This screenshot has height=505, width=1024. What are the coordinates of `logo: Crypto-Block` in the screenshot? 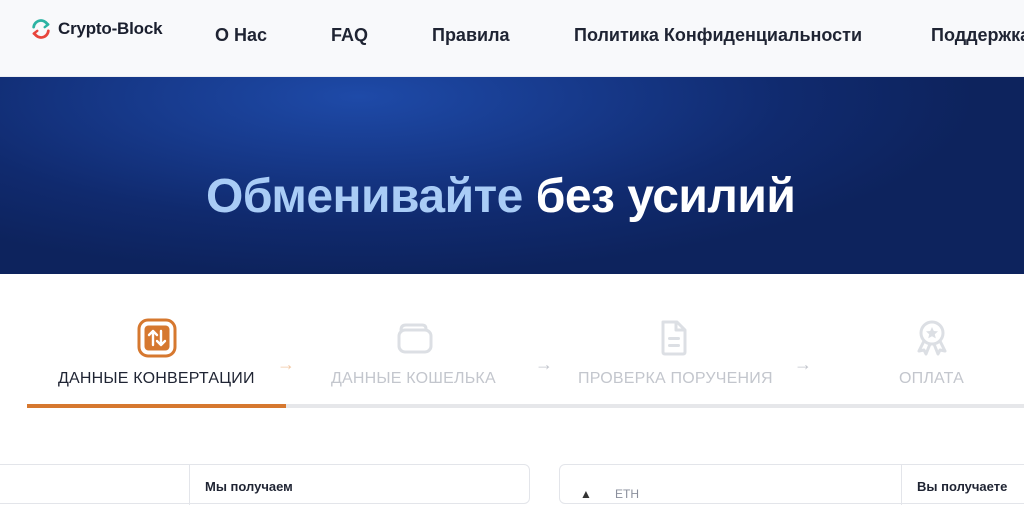 It's located at (96, 29).